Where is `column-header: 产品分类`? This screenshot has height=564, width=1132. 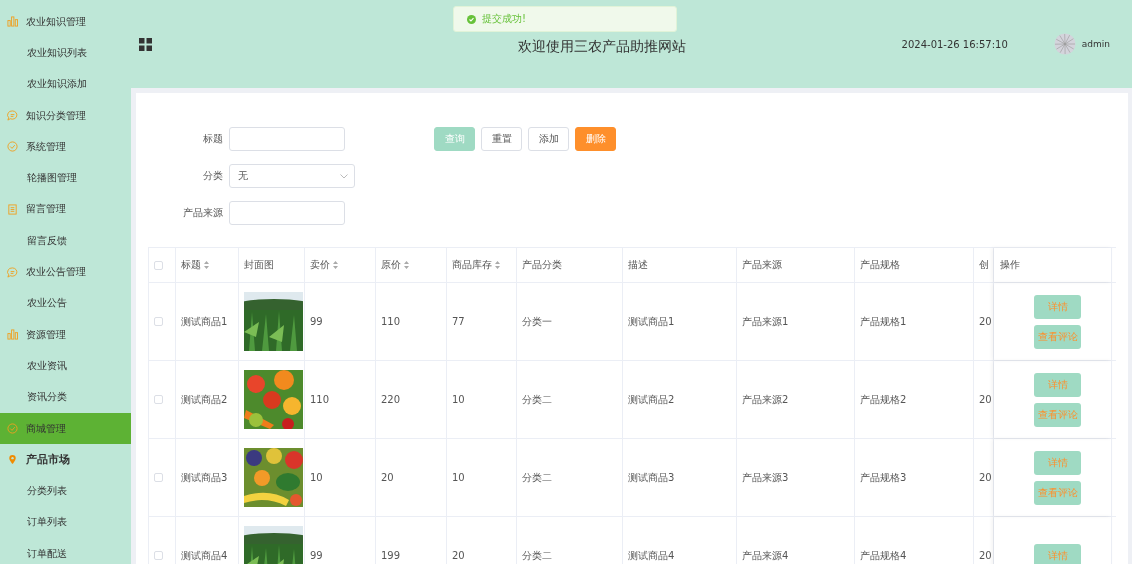
column-header: 产品分类 is located at coordinates (542, 265).